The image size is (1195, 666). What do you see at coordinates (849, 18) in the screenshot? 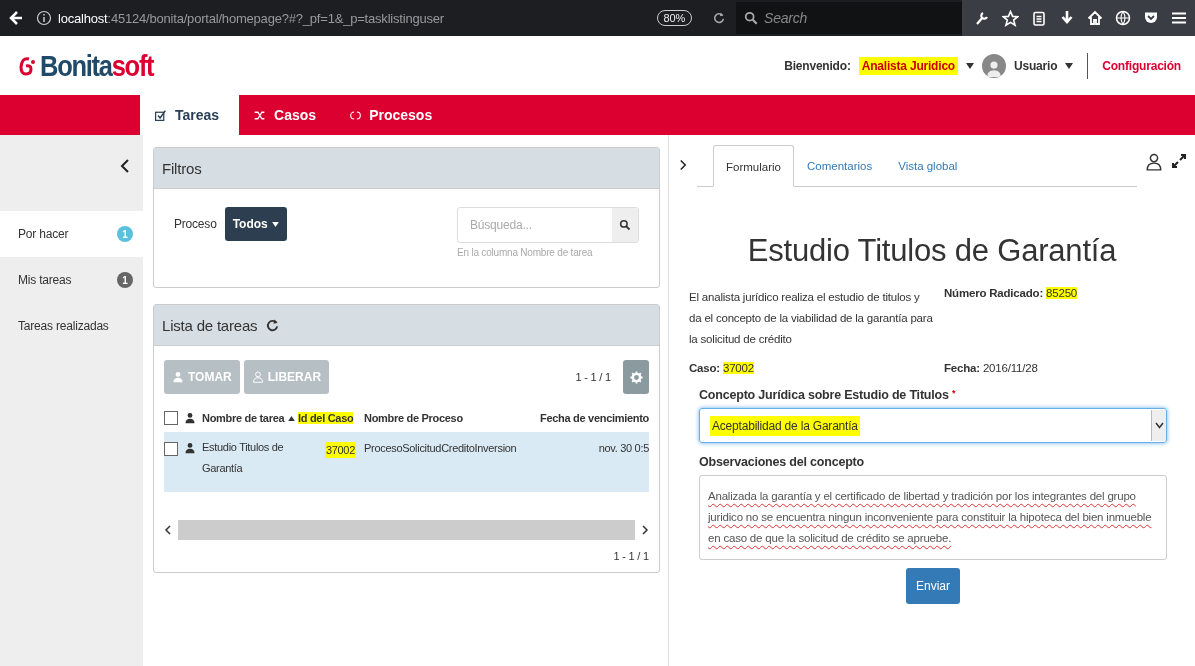
I see `browser-search-field: Search` at bounding box center [849, 18].